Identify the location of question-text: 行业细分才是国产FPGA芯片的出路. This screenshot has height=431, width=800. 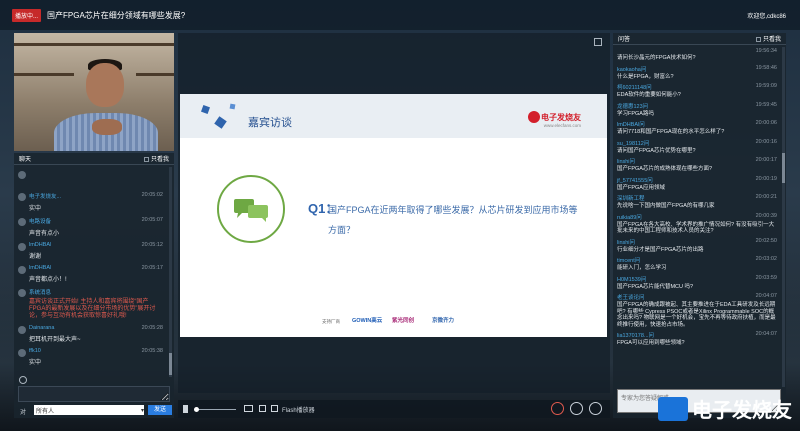
(660, 249).